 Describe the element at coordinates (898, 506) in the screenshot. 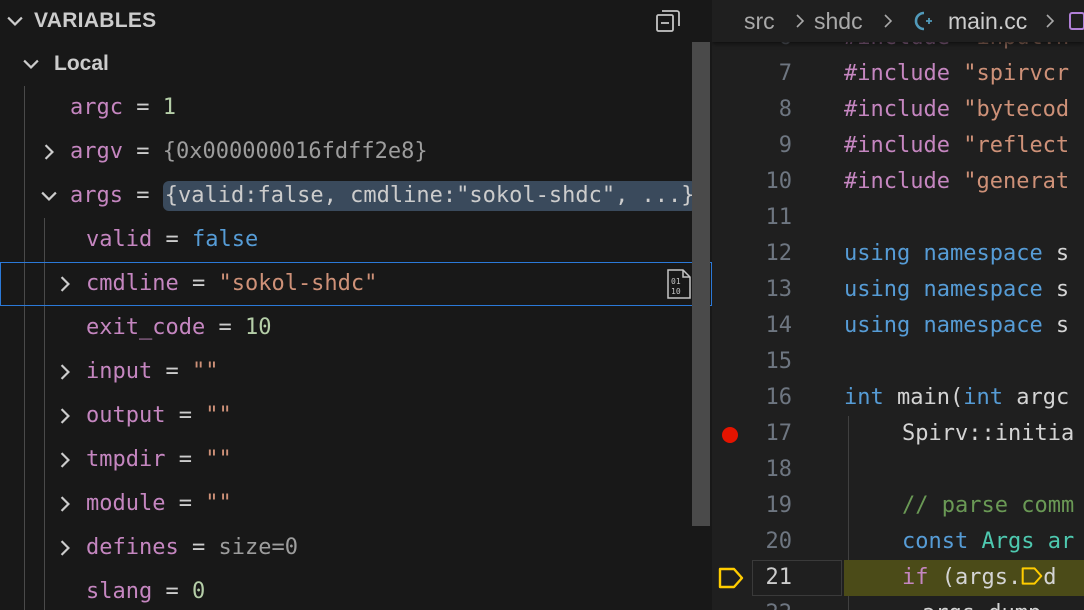

I see `code-line: 19 // parse comm` at that location.